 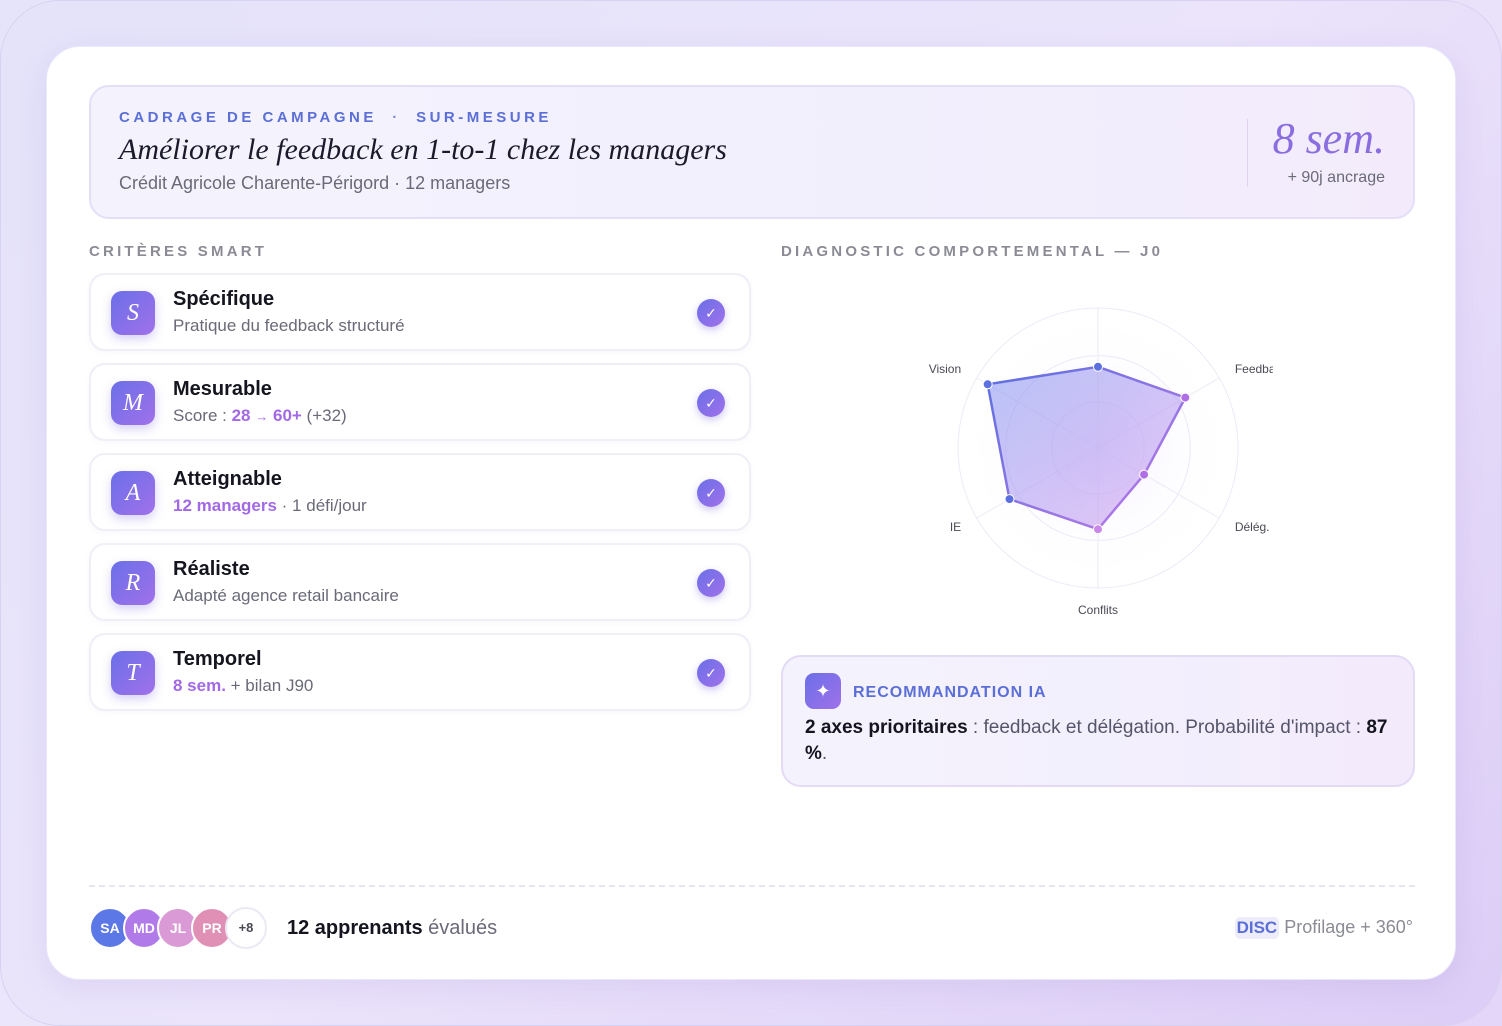 What do you see at coordinates (269, 685) in the screenshot?
I see `review-note: + bilan J90` at bounding box center [269, 685].